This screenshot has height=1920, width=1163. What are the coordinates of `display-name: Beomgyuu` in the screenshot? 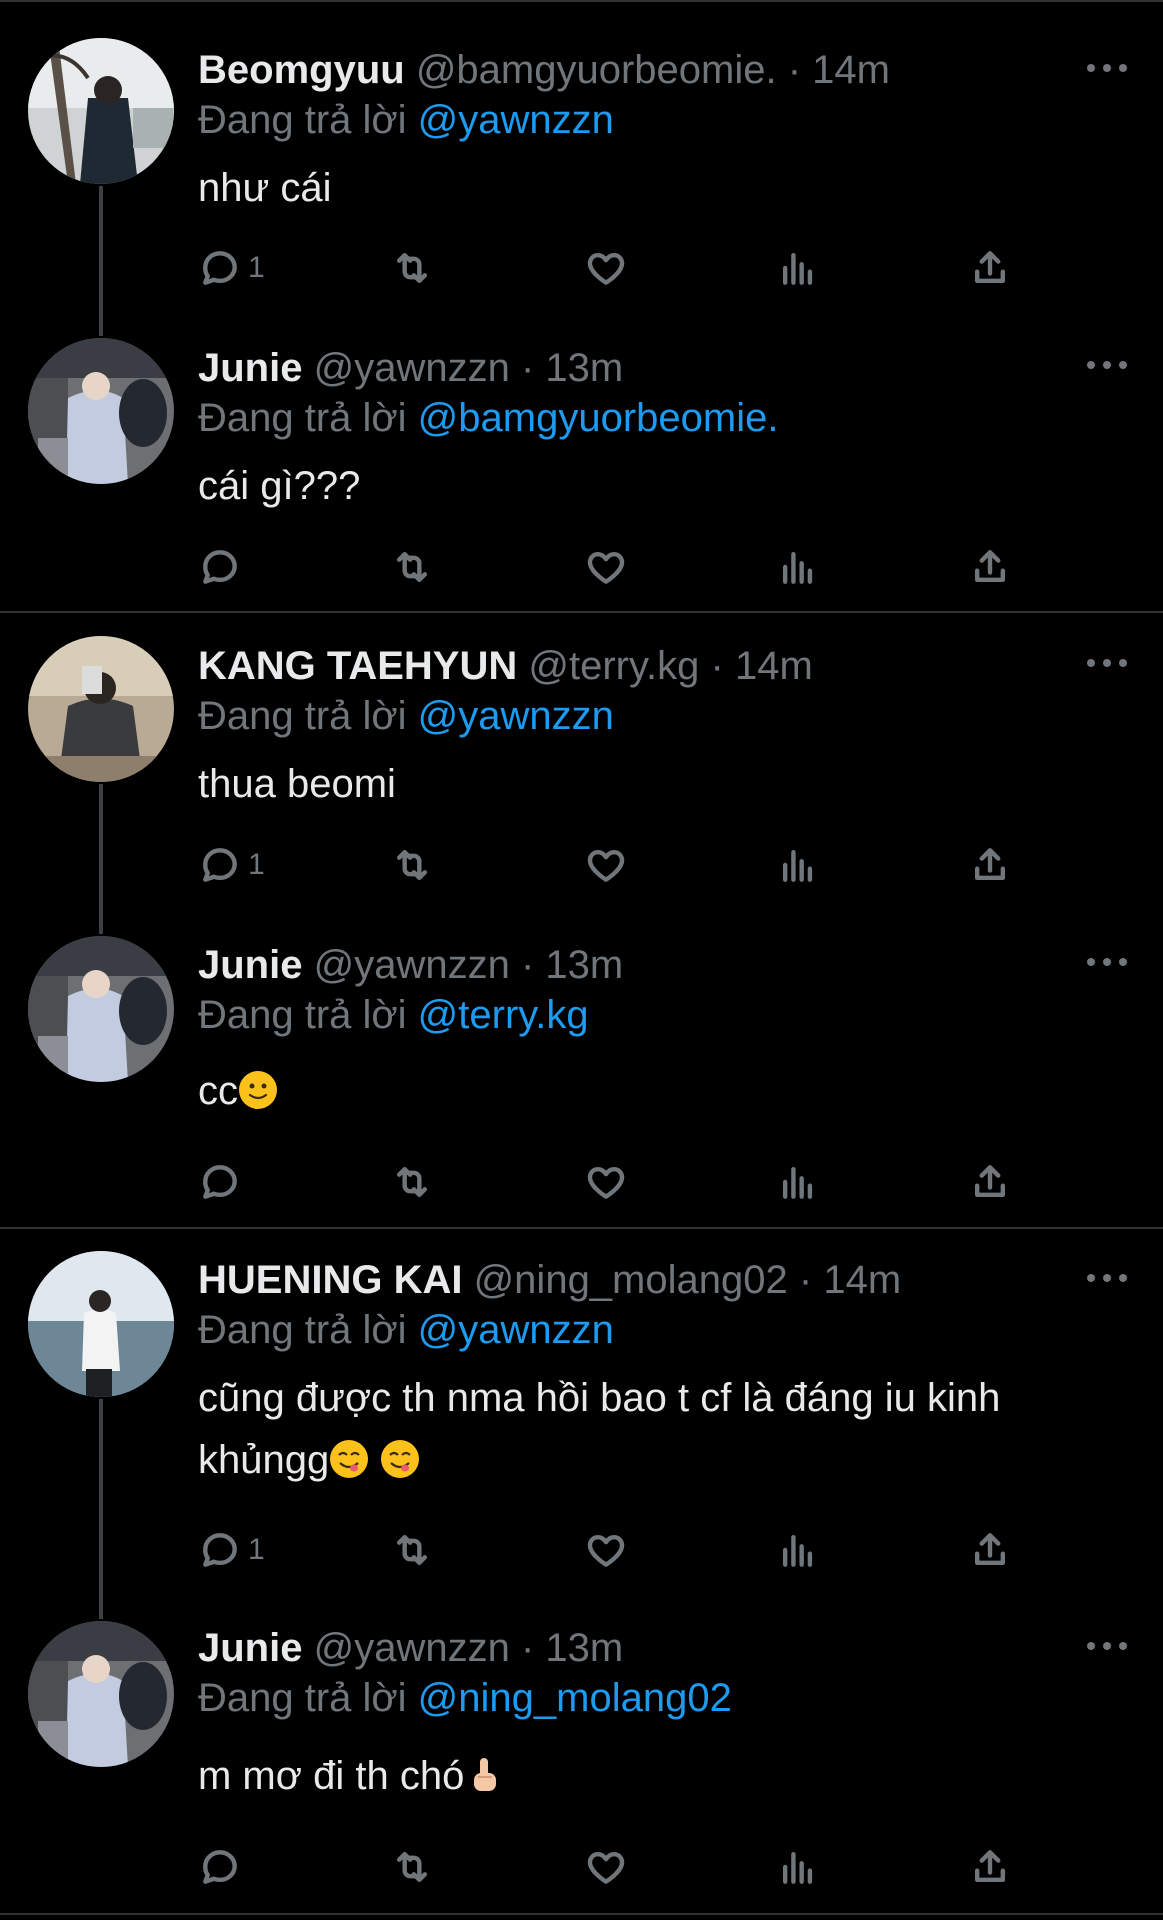 It's located at (301, 70).